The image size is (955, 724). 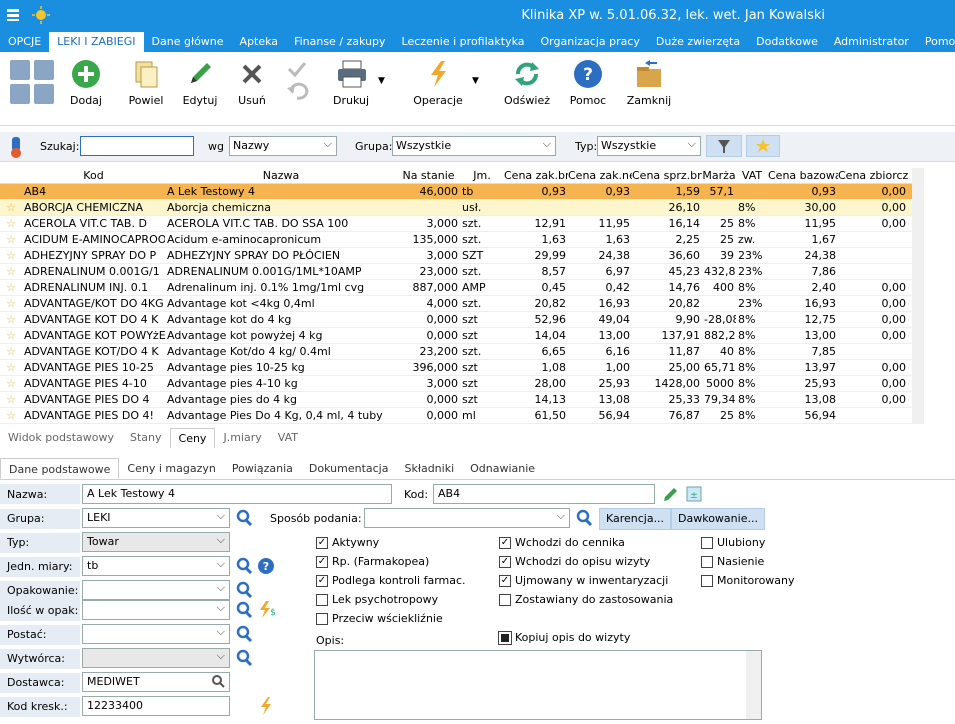 I want to click on type-select: Towar, so click(x=156, y=541).